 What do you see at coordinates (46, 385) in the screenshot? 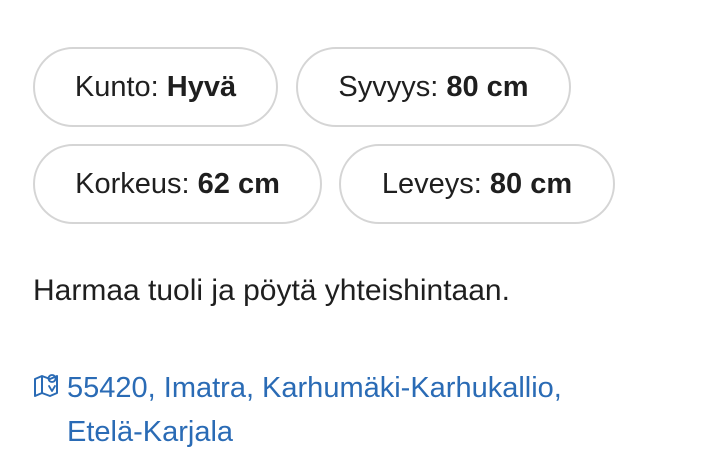
I see `map-icon` at bounding box center [46, 385].